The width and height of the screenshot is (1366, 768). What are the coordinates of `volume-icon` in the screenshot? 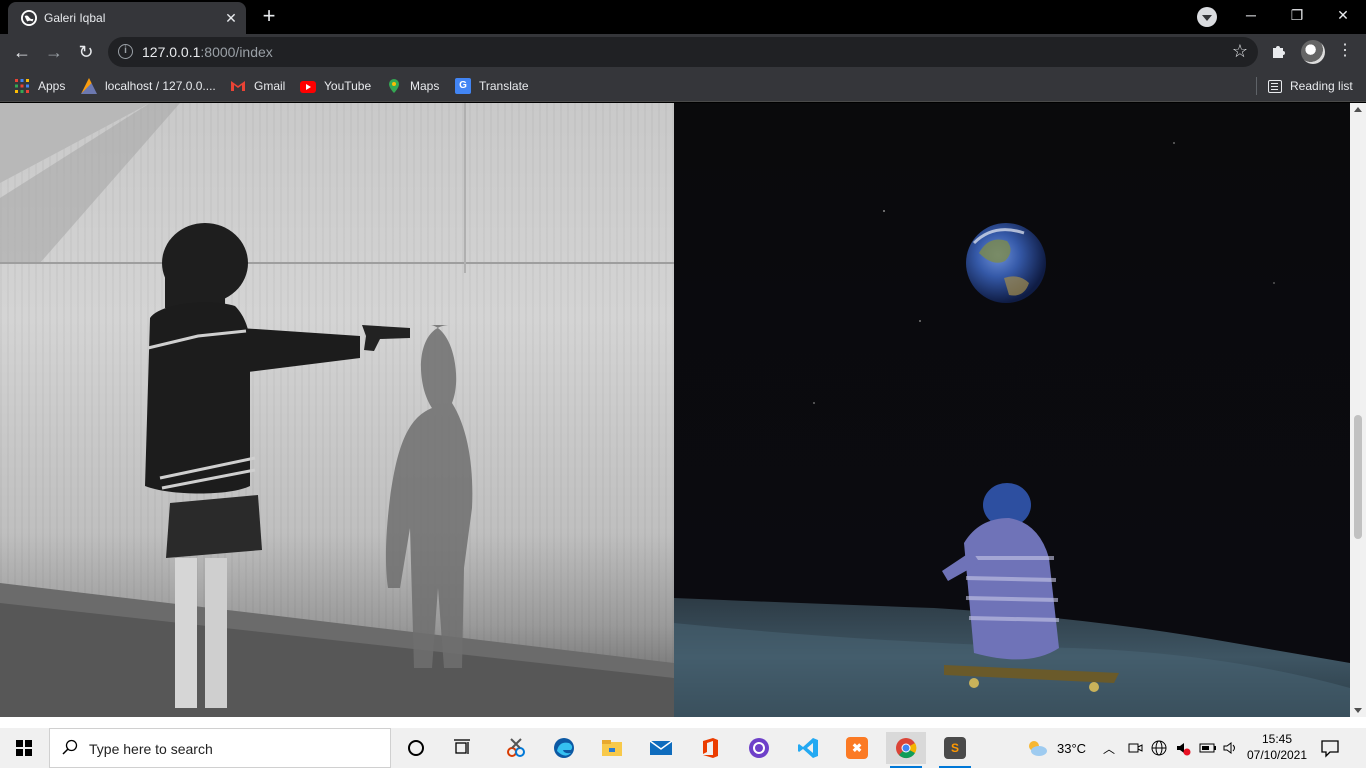 It's located at (1230, 748).